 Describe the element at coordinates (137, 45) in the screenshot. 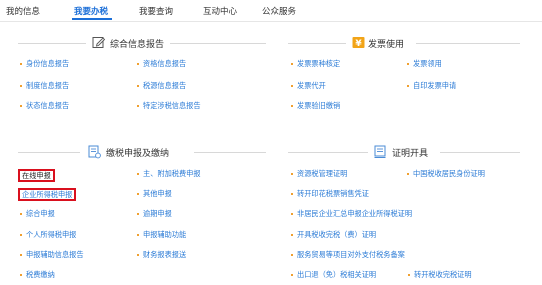

I see `section-title: 综合信息报告` at that location.